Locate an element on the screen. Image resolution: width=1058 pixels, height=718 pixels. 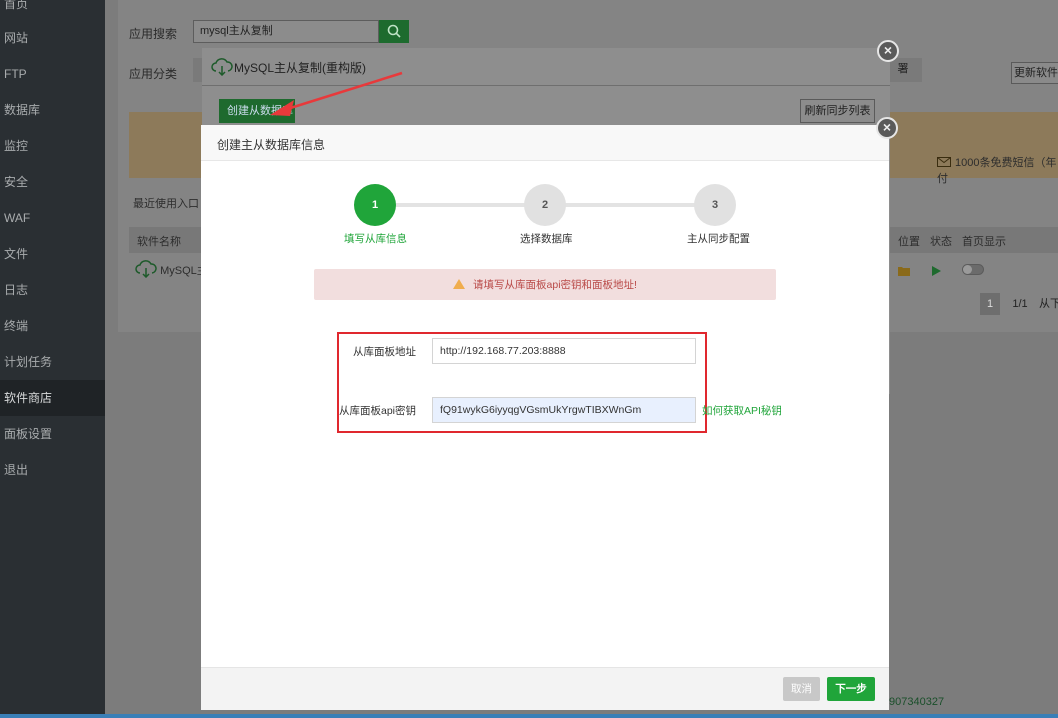
step-2-label: 选择数据库 is located at coordinates (546, 239).